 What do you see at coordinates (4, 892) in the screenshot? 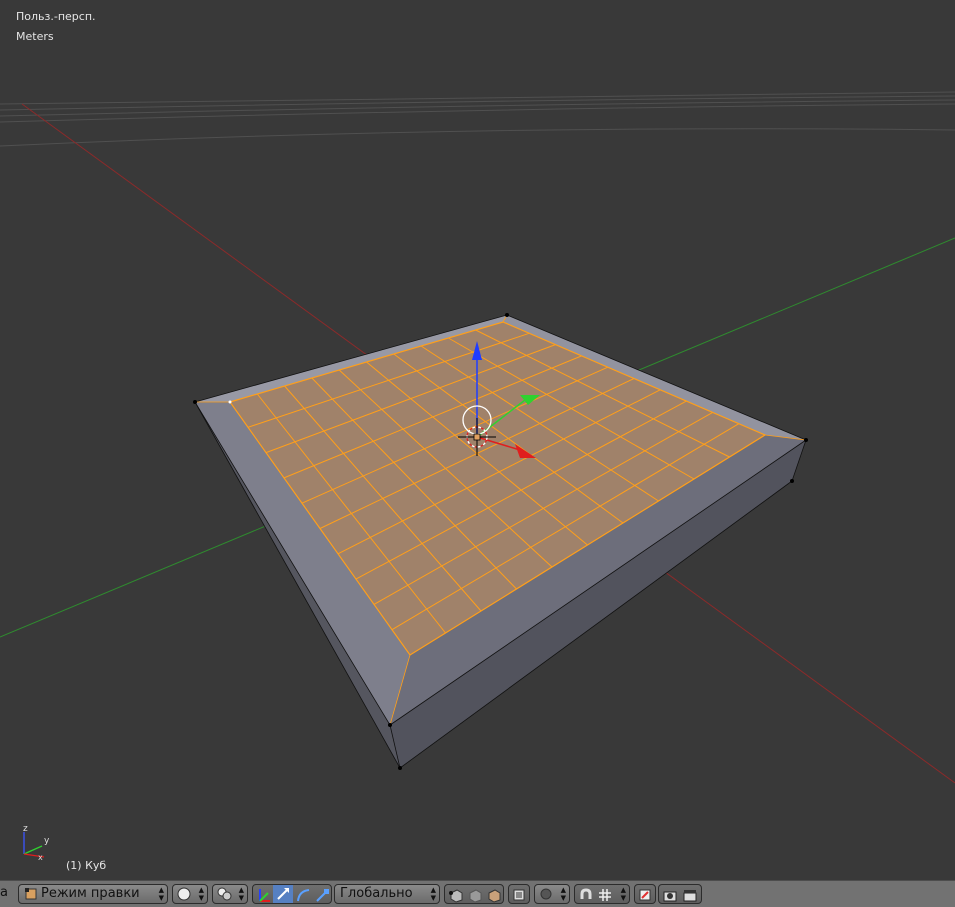
I see `truncated-menu-text: a` at bounding box center [4, 892].